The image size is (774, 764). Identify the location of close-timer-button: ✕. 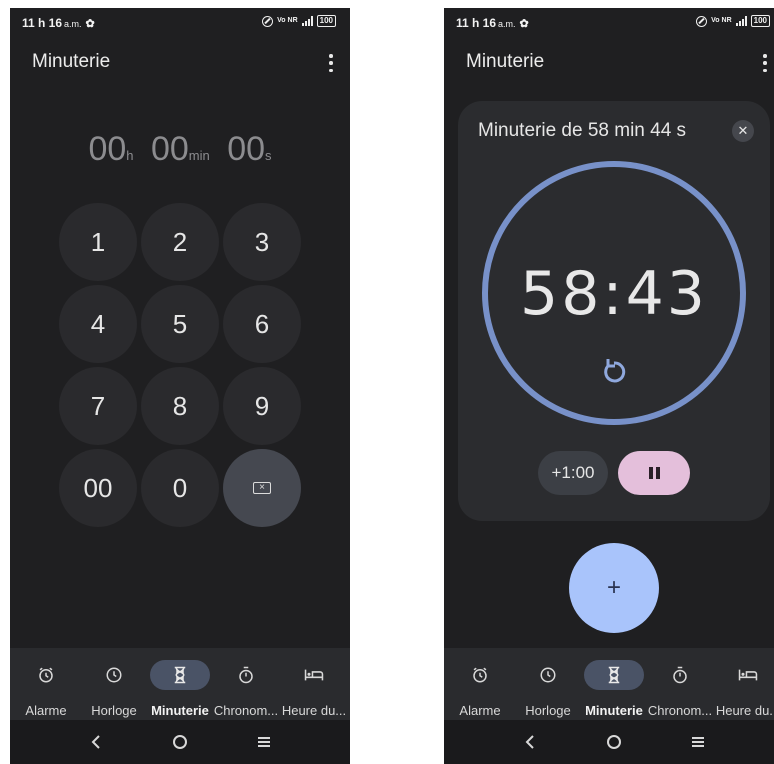
(743, 131).